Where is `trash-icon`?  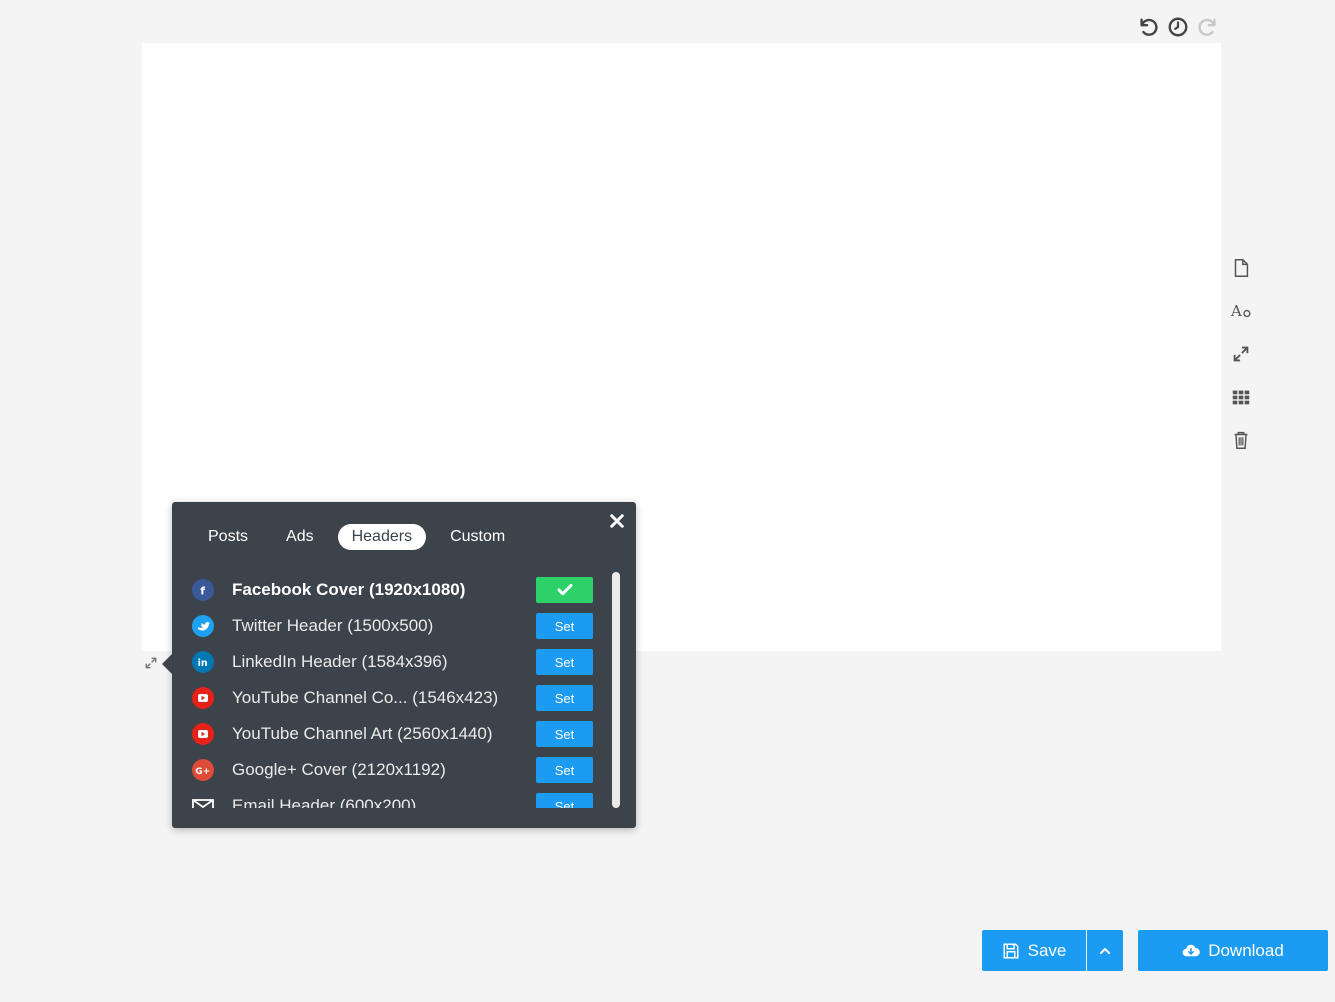 trash-icon is located at coordinates (1241, 440).